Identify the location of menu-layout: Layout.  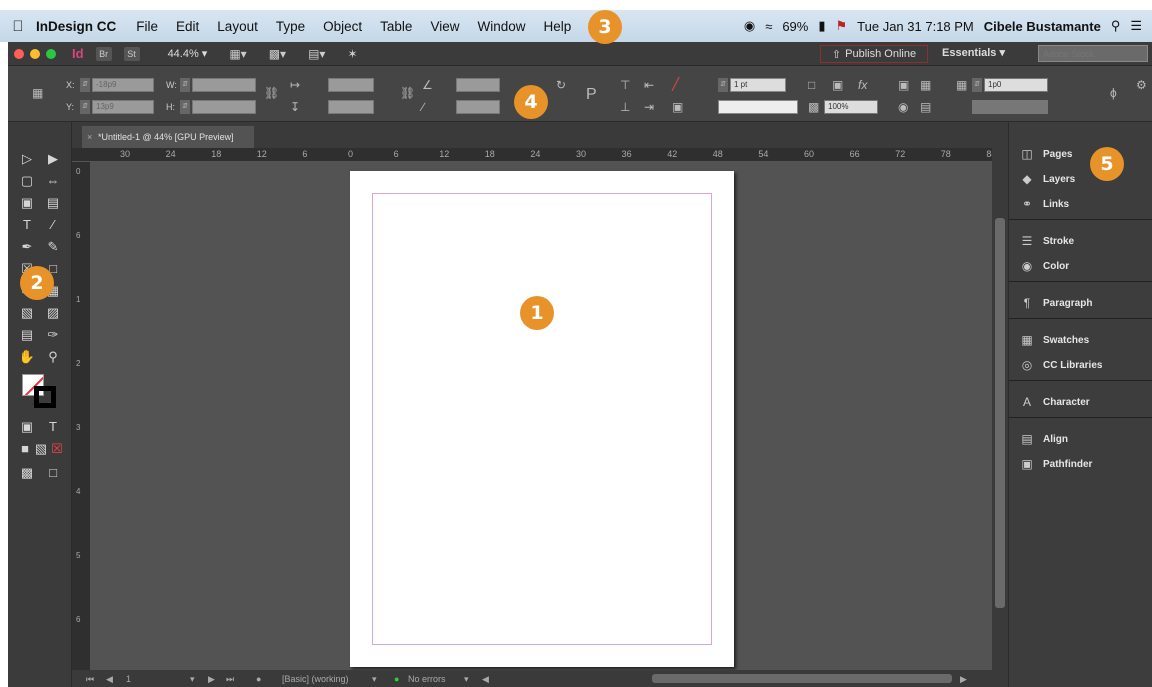
(237, 26).